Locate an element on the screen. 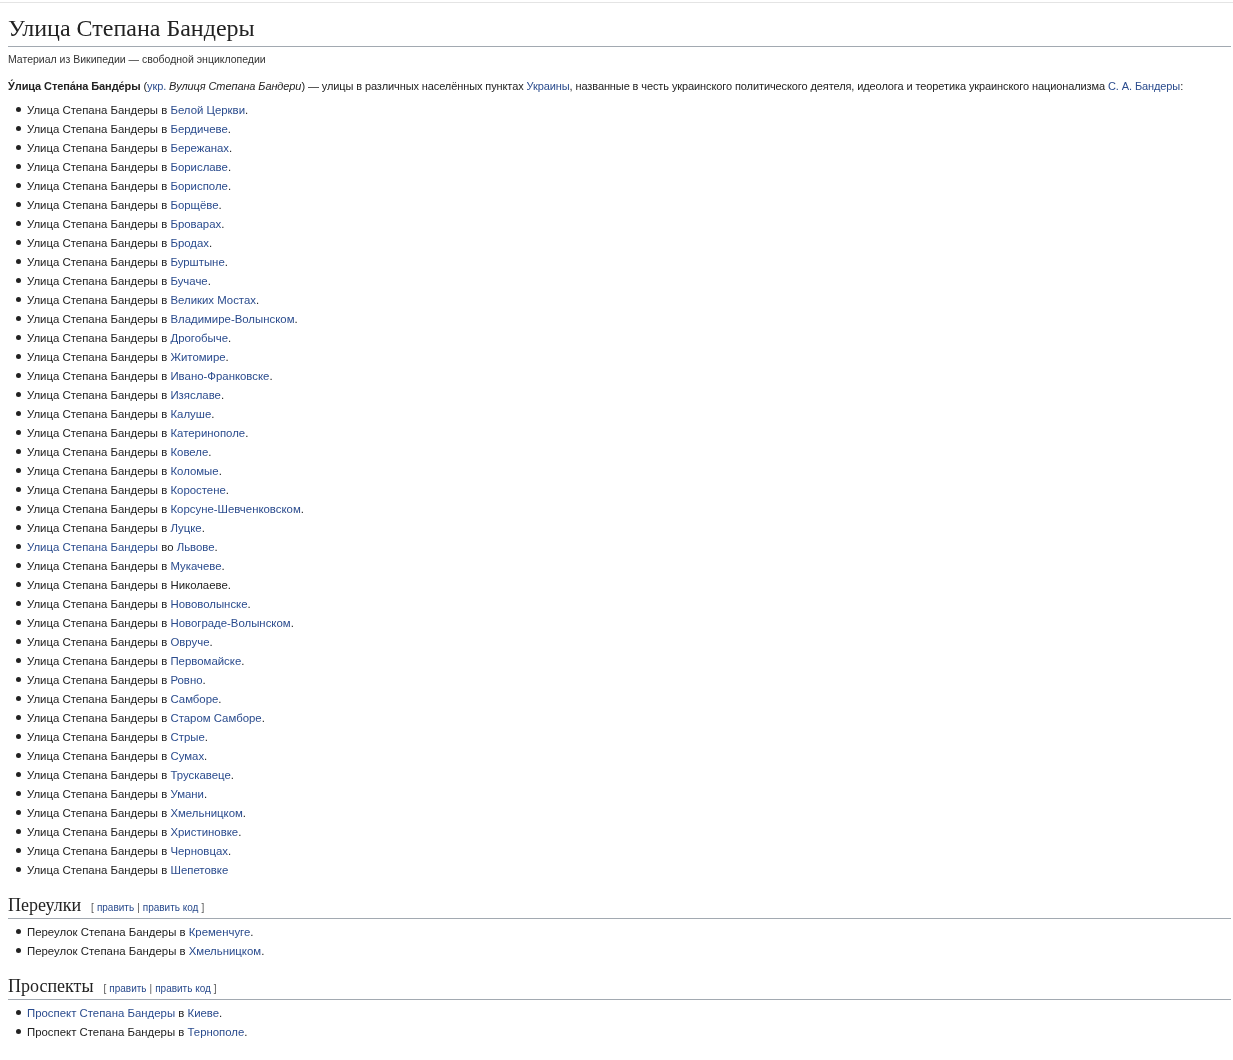 The width and height of the screenshot is (1233, 1060). link: Нововолынске is located at coordinates (209, 603).